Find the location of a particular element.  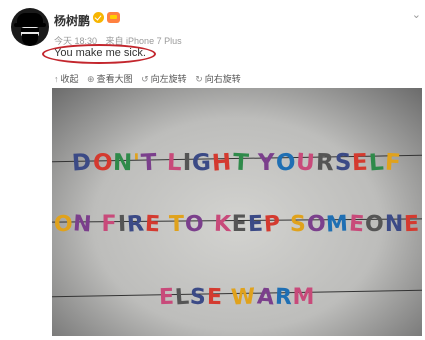

banner-letter: W is located at coordinates (244, 297).